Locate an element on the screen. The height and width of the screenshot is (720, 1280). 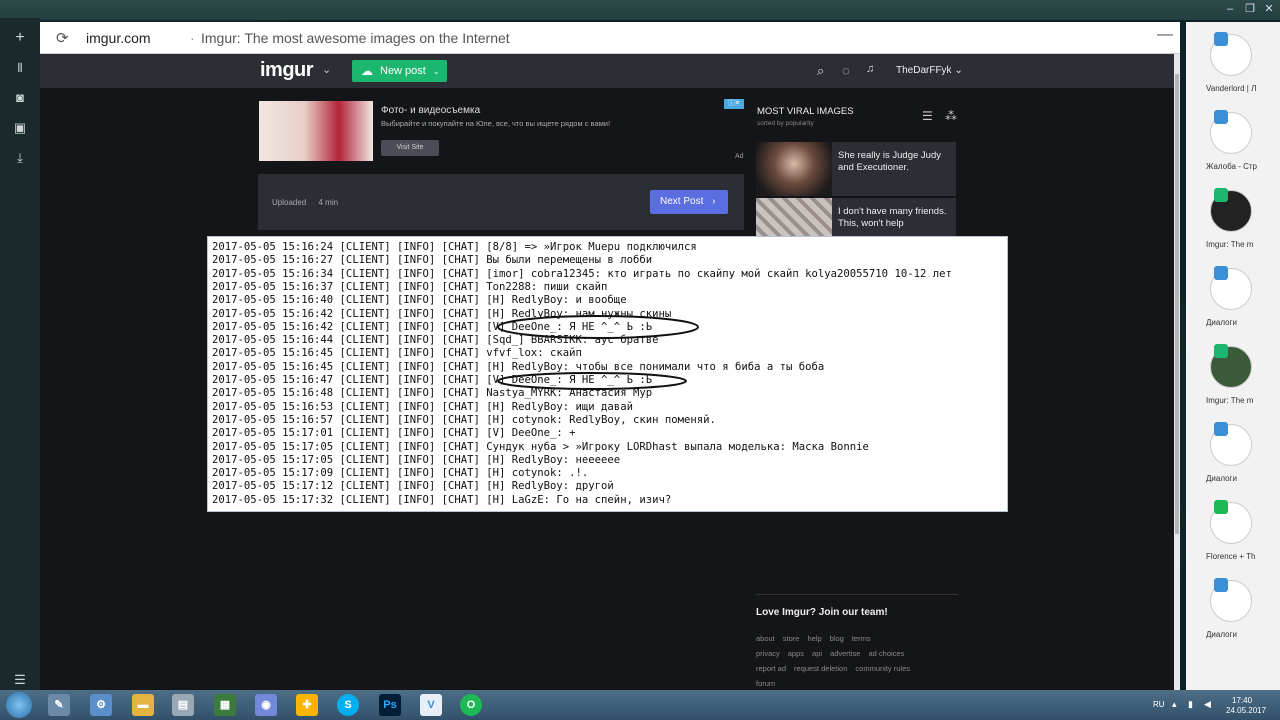
tray-arrow-icon: ▴ is located at coordinates (1174, 704).